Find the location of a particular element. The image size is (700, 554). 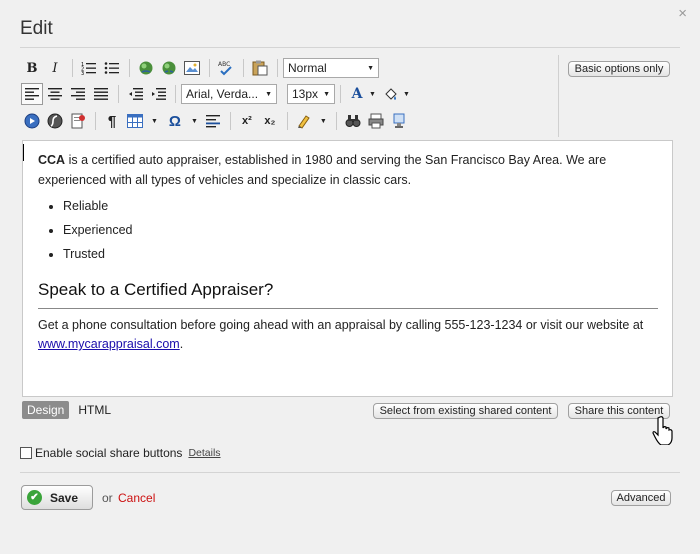

advanced-button: Advanced is located at coordinates (641, 498).